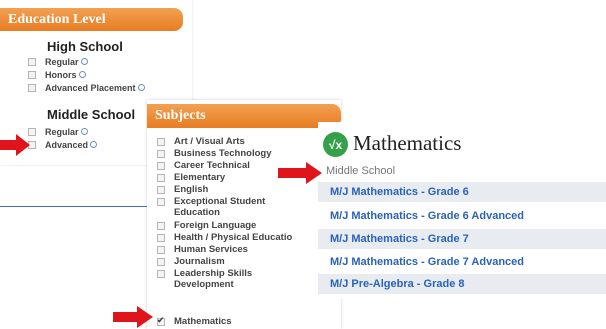 The width and height of the screenshot is (606, 329). What do you see at coordinates (91, 19) in the screenshot?
I see `education-level-header: Education Level` at bounding box center [91, 19].